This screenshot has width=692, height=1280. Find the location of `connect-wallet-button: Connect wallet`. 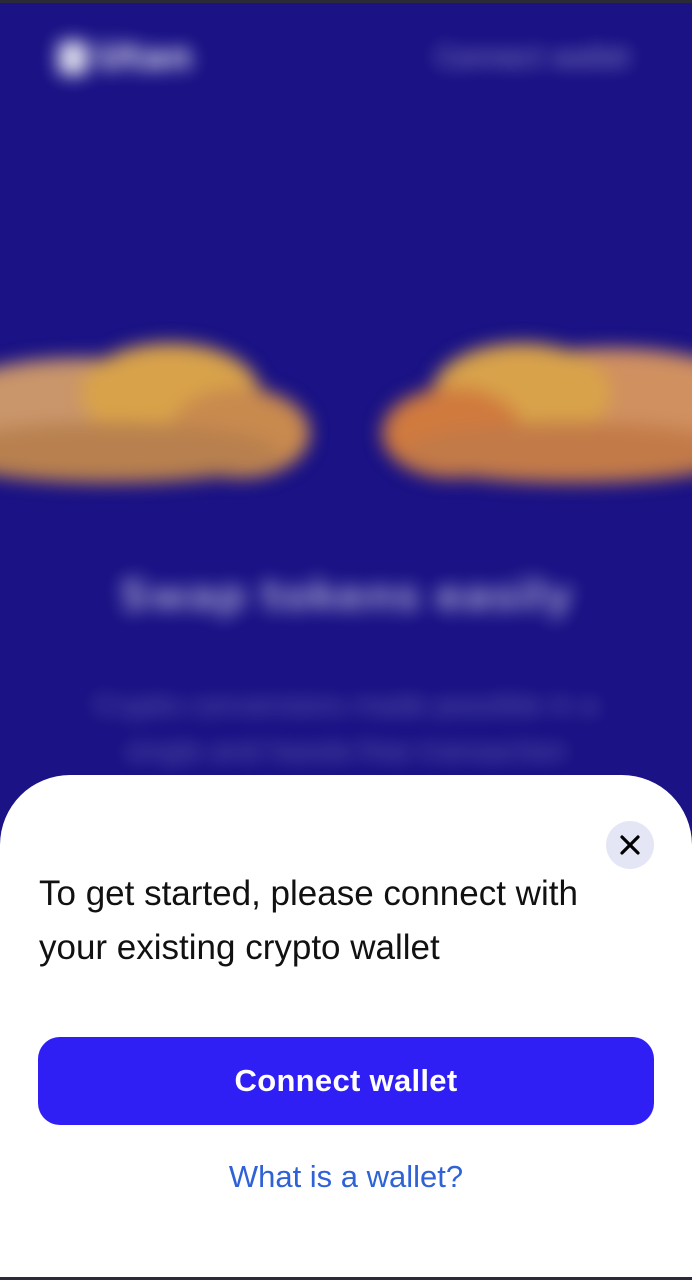

connect-wallet-button: Connect wallet is located at coordinates (346, 1081).